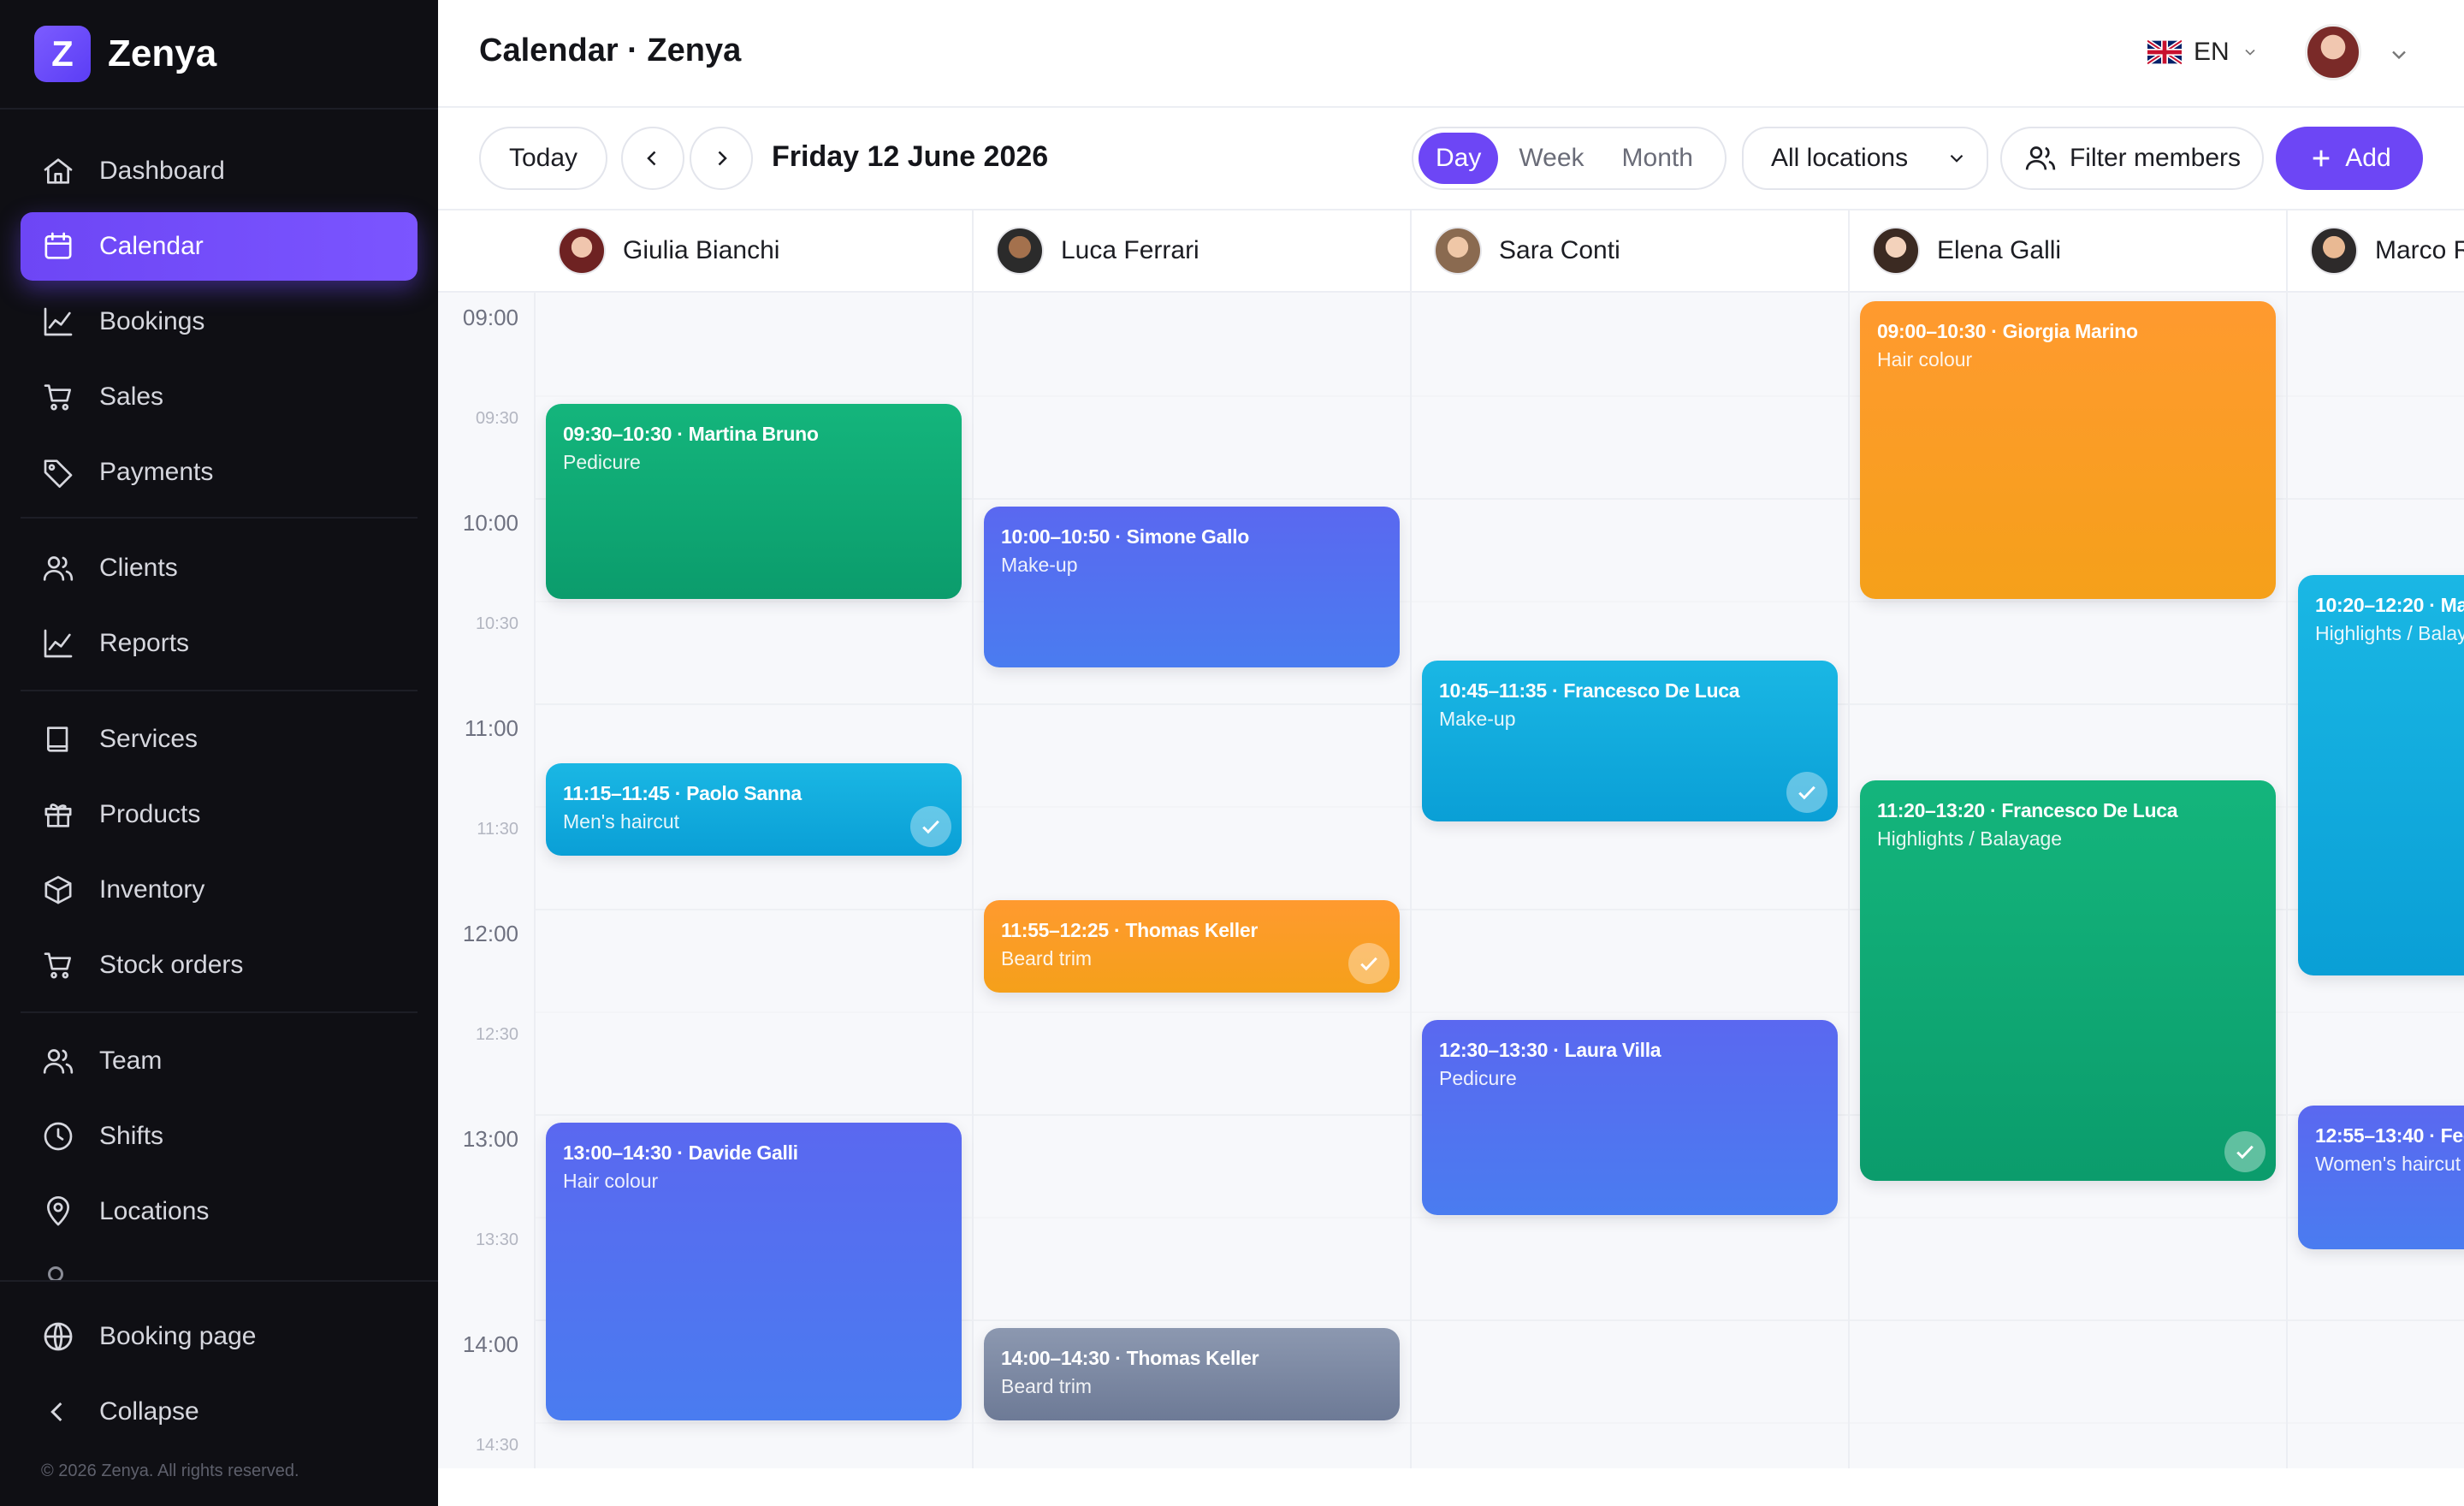  I want to click on appointment-card: 13:00–14:30 · Davide Galli Hair colour, so click(754, 1272).